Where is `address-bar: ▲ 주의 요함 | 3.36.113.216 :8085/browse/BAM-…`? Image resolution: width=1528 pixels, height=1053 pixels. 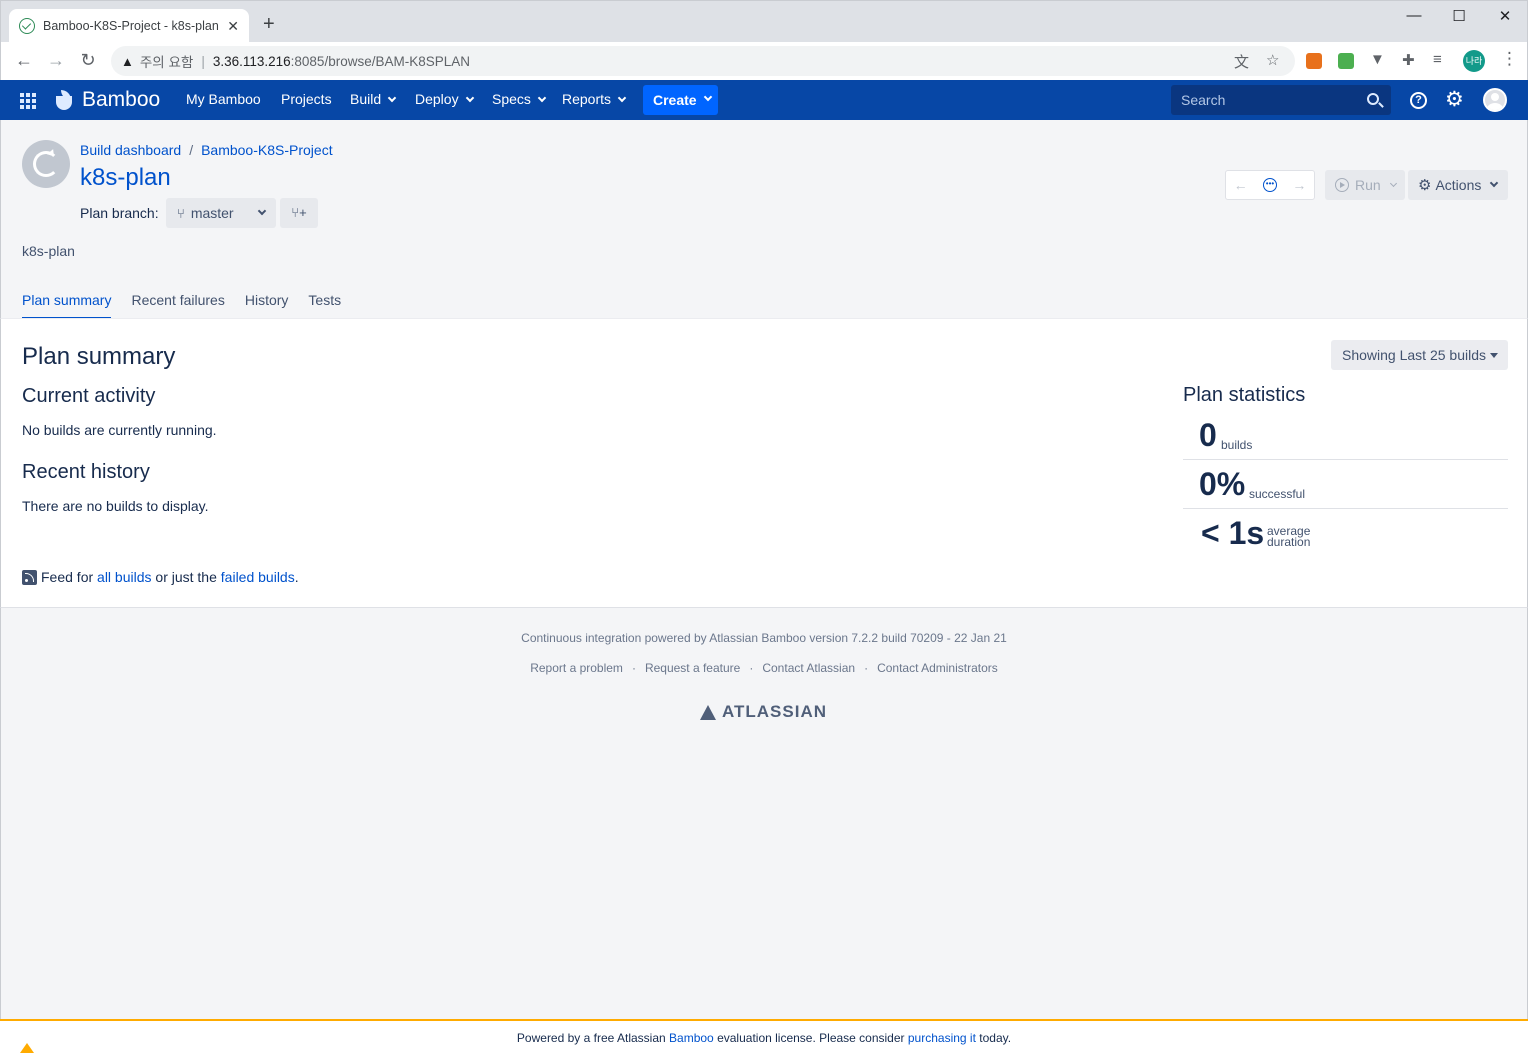 address-bar: ▲ 주의 요함 | 3.36.113.216 :8085/browse/BAM-… is located at coordinates (703, 61).